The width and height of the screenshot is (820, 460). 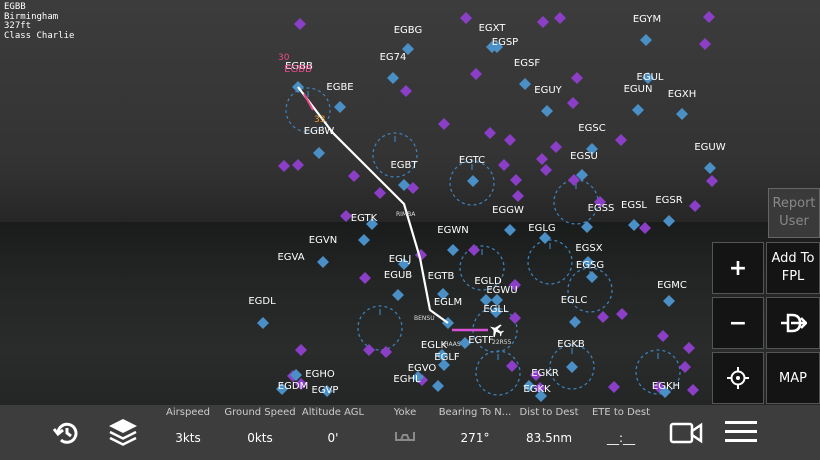 What do you see at coordinates (738, 268) in the screenshot?
I see `zoom-in-button: +` at bounding box center [738, 268].